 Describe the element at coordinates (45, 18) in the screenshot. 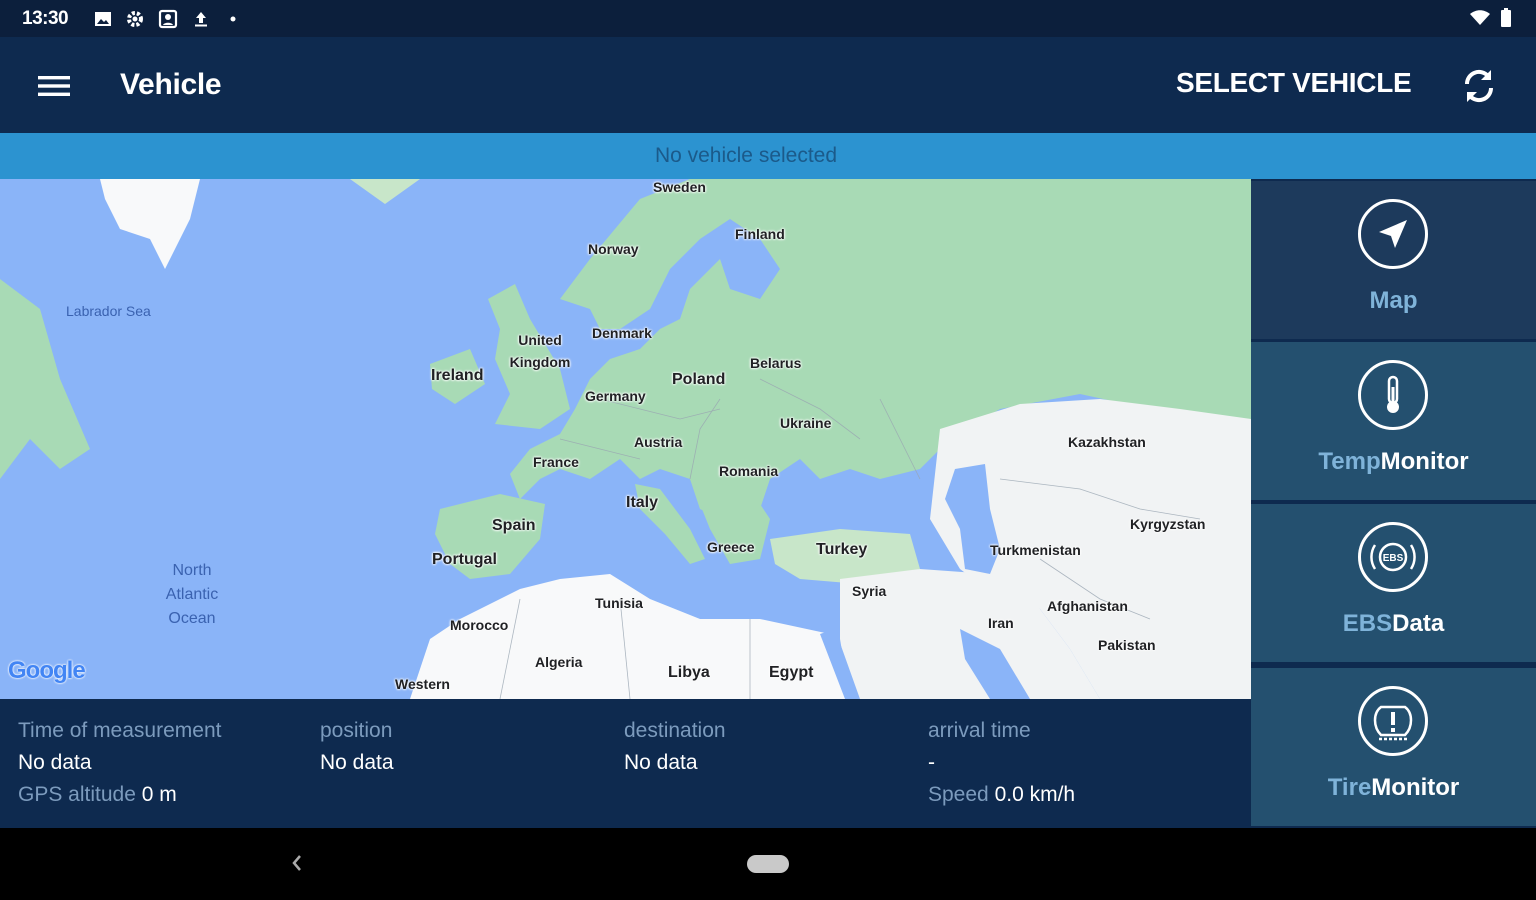

I see `status-time: 13:30` at that location.